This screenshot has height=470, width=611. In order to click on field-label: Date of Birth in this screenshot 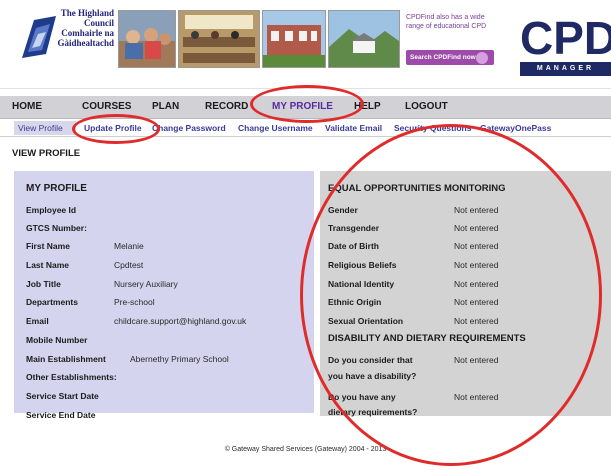, I will do `click(353, 246)`.